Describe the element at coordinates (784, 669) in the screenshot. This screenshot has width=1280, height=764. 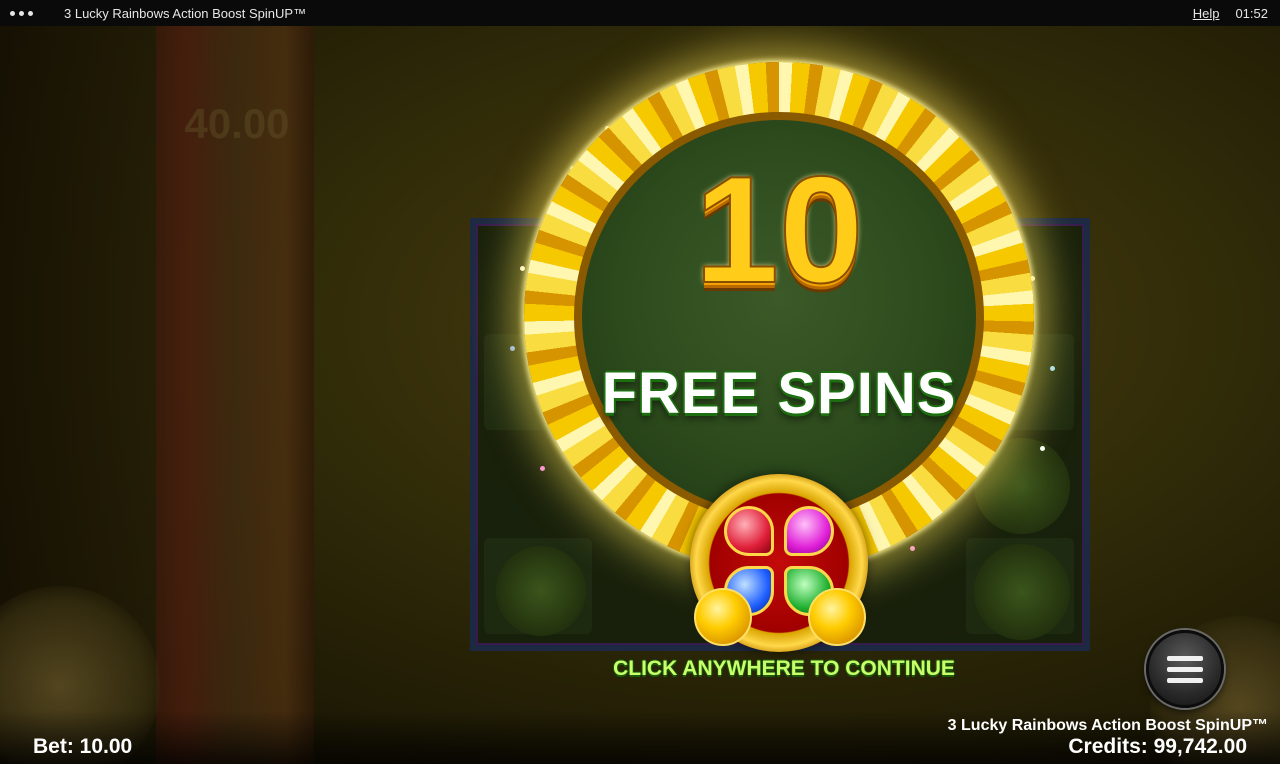
I see `click-to-continue-prompt: CLICK ANYWHERE TO CONTINUE` at that location.